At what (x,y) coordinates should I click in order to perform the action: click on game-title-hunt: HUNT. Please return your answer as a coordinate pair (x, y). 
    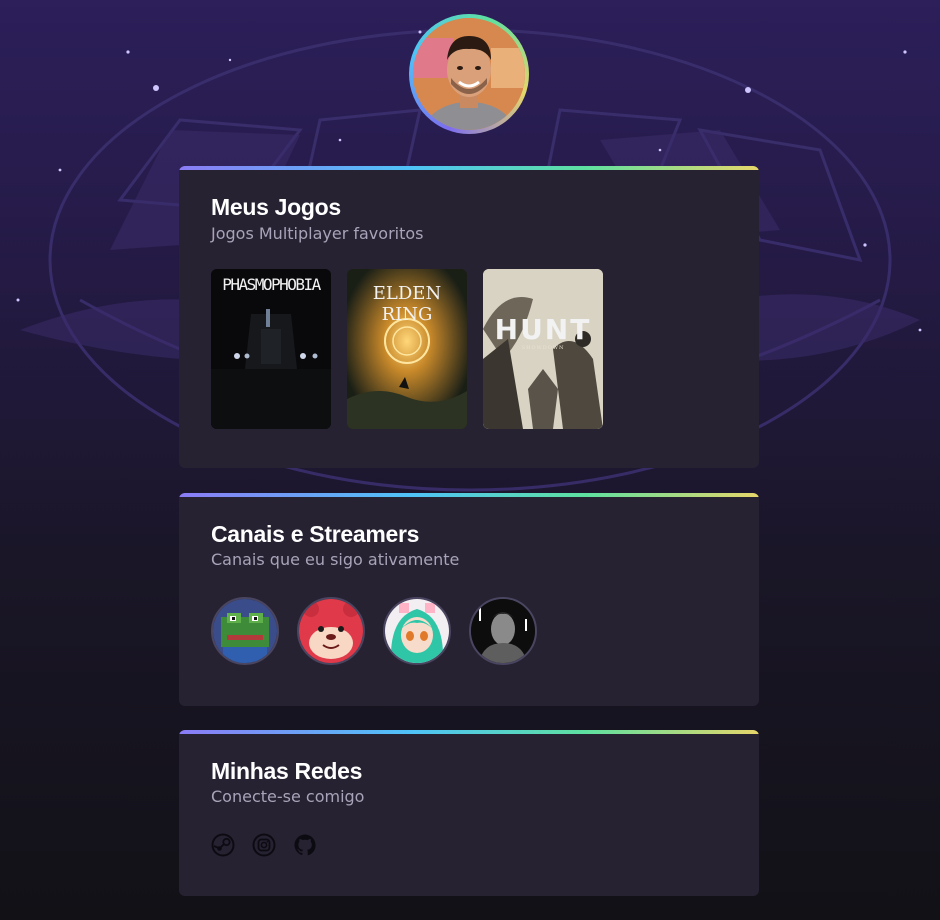
    Looking at the image, I should click on (543, 329).